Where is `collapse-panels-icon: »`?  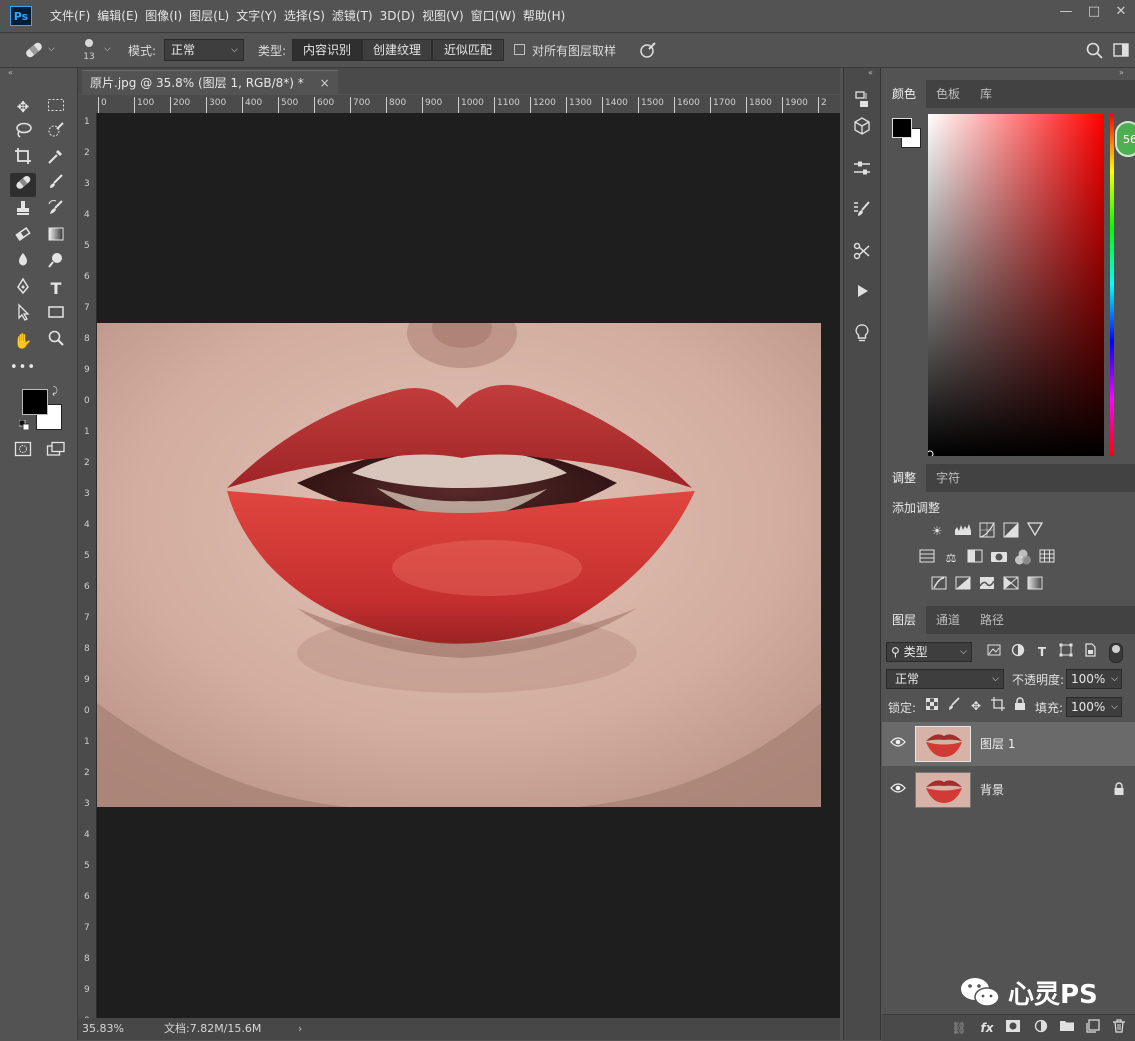
collapse-panels-icon: » is located at coordinates (1121, 72).